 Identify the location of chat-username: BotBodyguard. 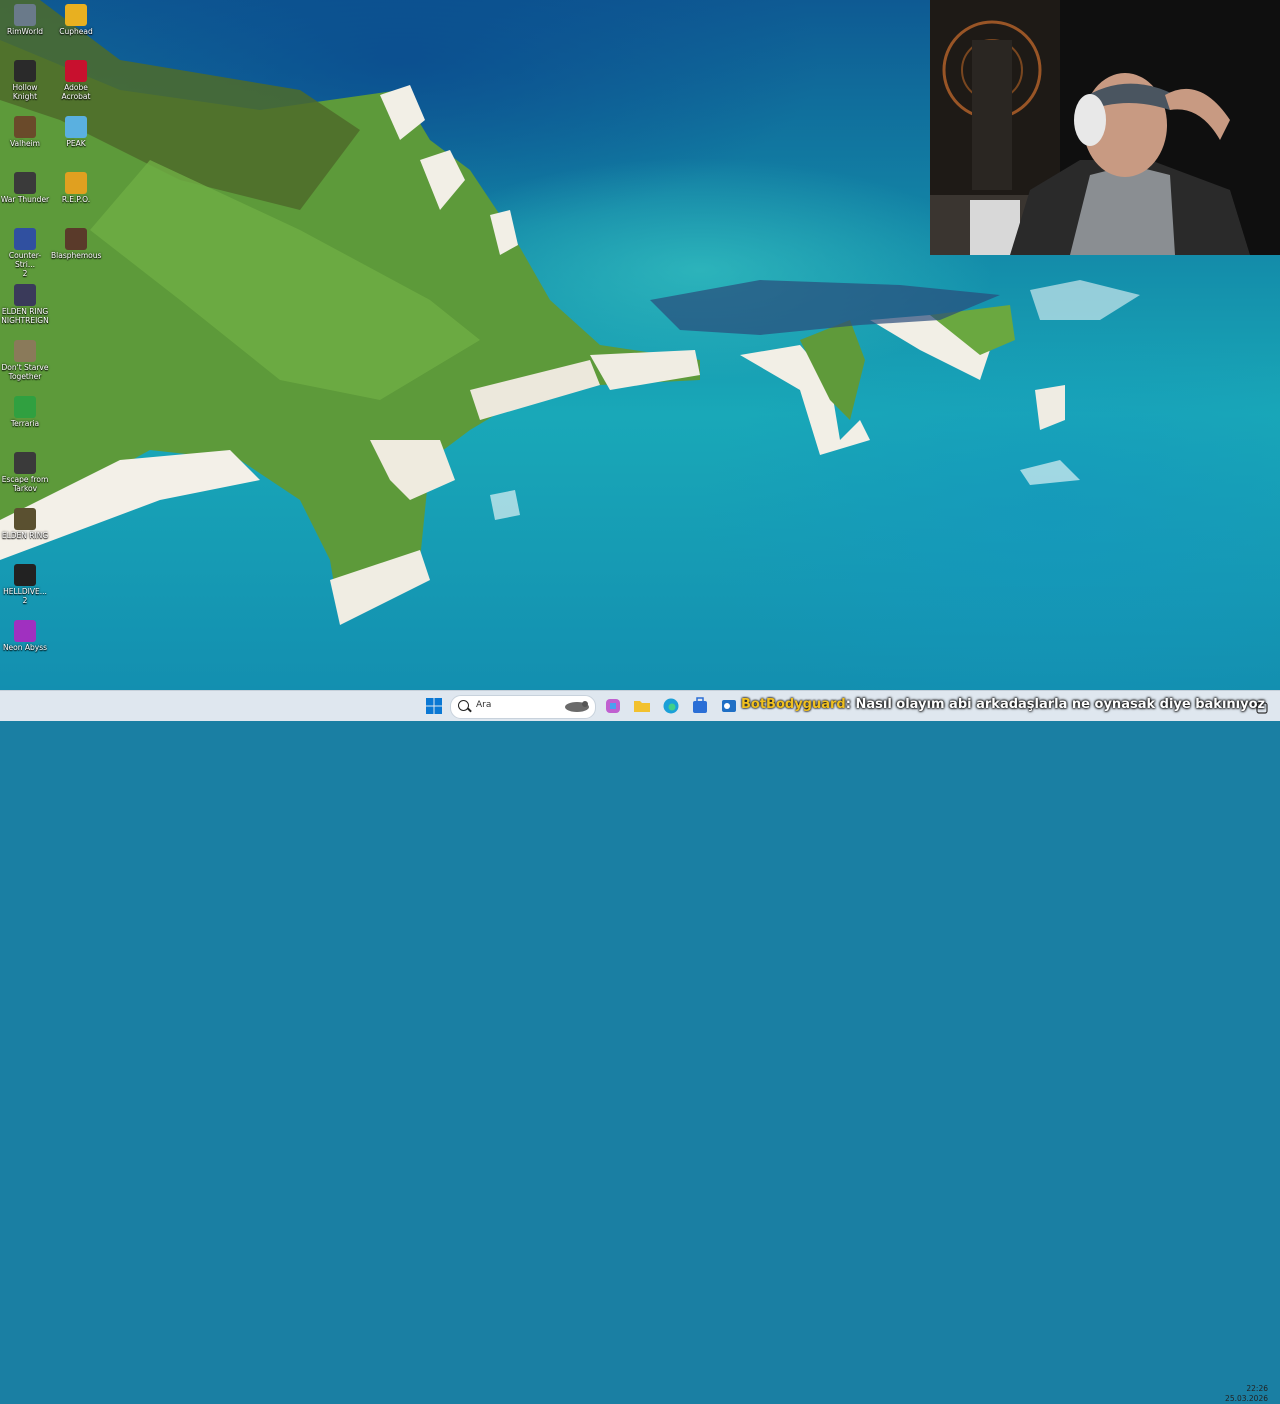
(793, 704).